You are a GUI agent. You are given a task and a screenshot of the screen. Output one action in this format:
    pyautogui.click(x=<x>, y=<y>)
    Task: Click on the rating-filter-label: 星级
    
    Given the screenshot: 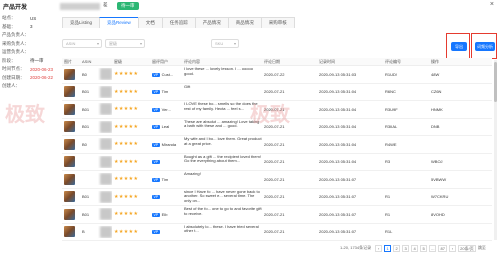 What is the action you would take?
    pyautogui.click(x=113, y=43)
    